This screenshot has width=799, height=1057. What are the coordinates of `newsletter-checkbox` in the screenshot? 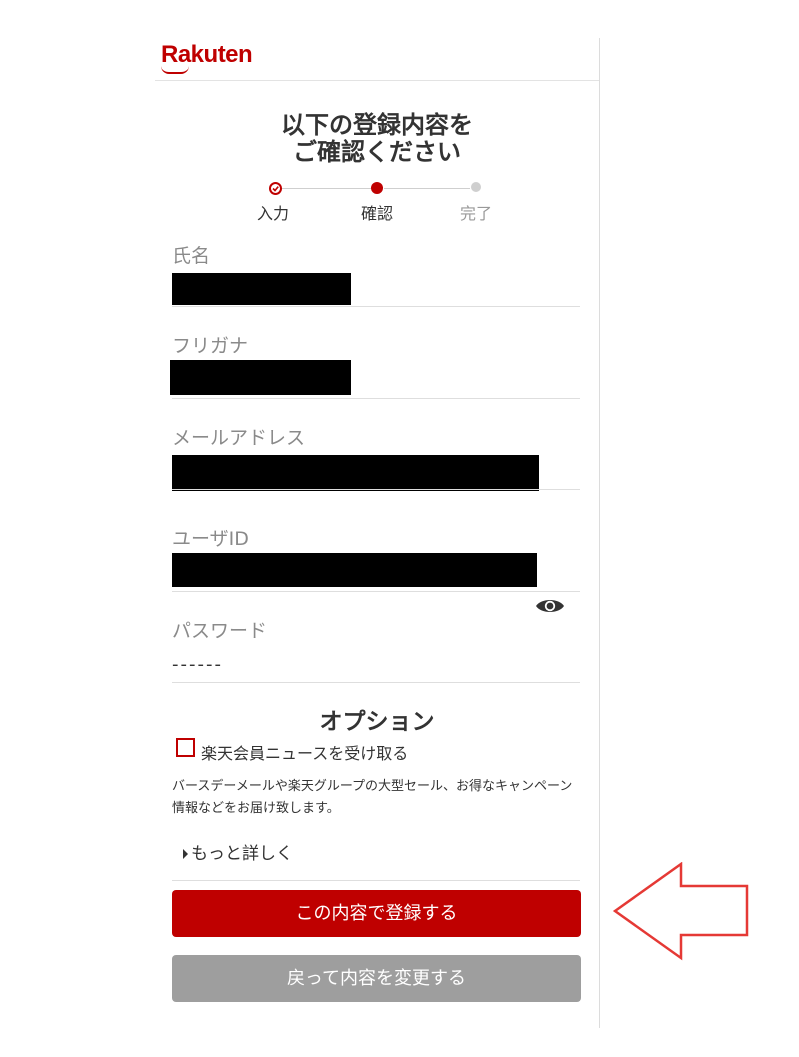 It's located at (185, 747).